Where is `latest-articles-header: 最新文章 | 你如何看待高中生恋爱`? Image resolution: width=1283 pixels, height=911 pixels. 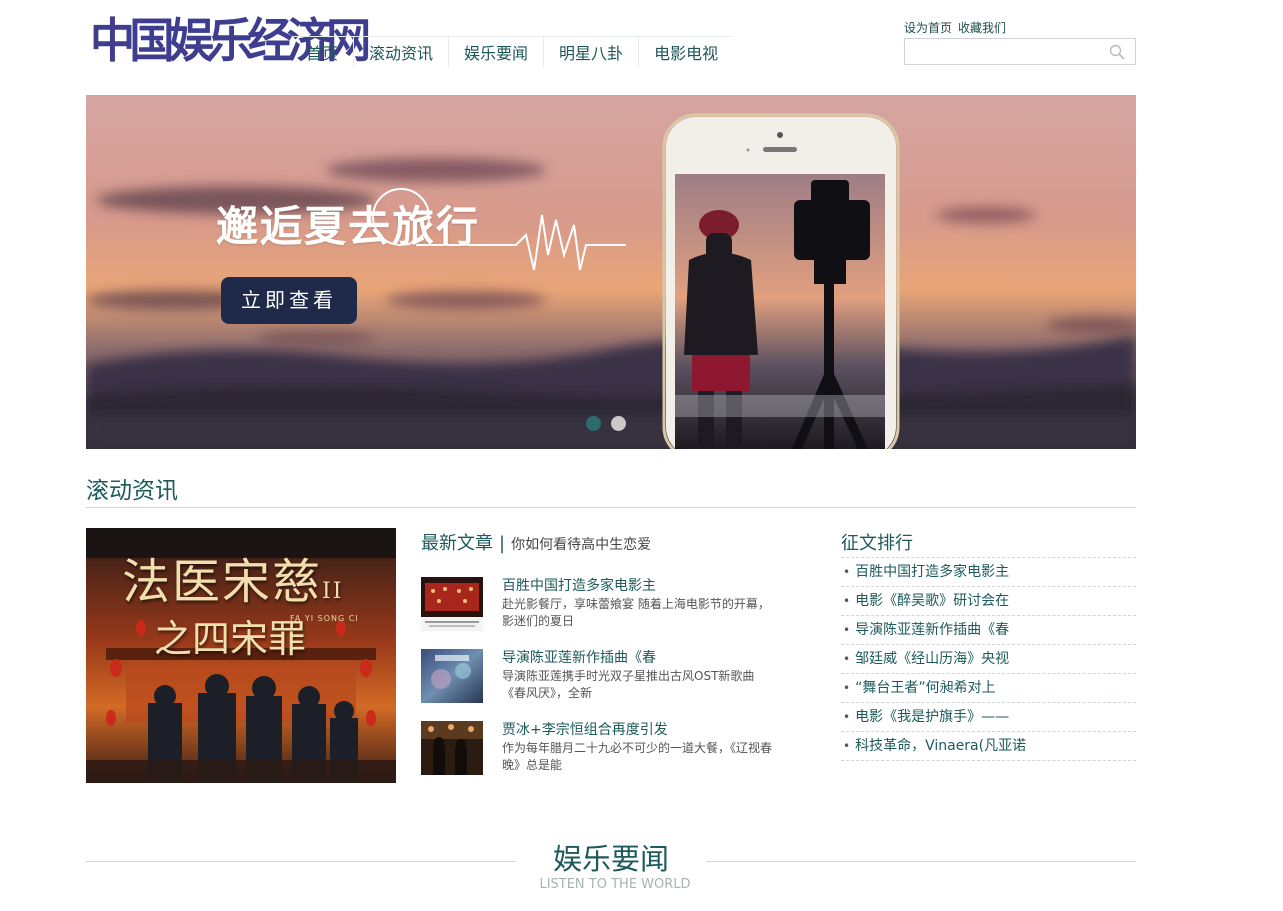 latest-articles-header: 最新文章 | 你如何看待高中生恋爱 is located at coordinates (536, 542).